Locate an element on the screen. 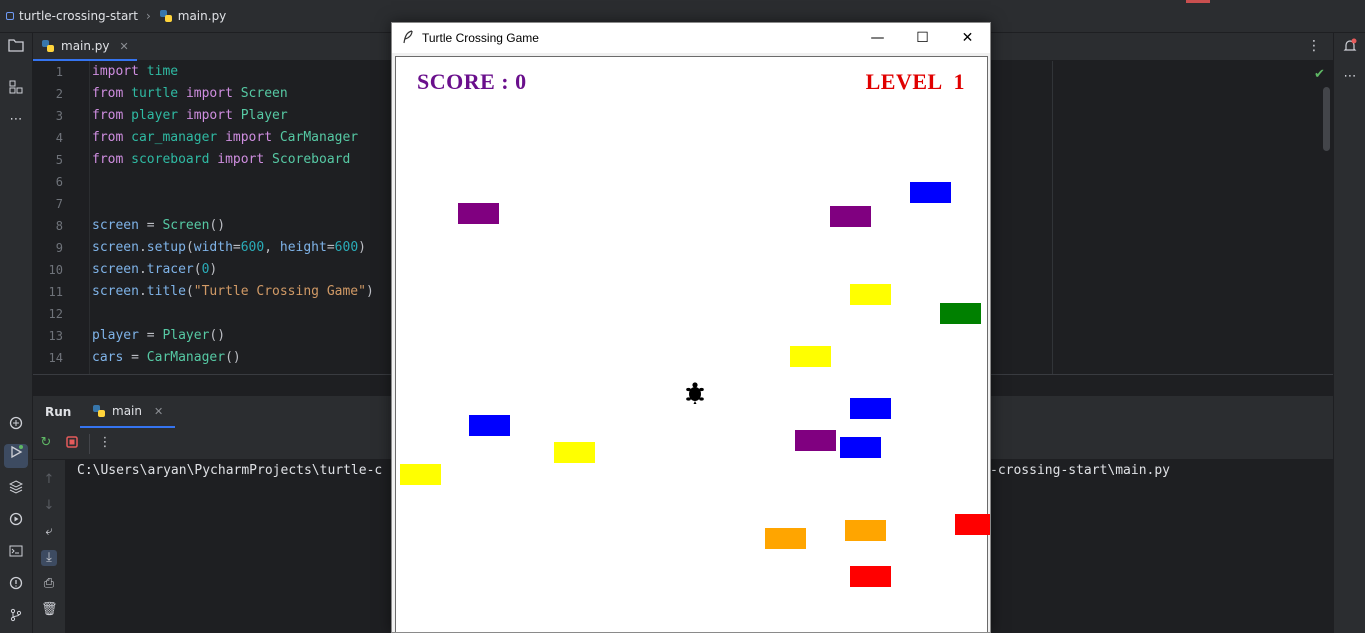 The height and width of the screenshot is (633, 1365). right-margin-guide is located at coordinates (1052, 217).